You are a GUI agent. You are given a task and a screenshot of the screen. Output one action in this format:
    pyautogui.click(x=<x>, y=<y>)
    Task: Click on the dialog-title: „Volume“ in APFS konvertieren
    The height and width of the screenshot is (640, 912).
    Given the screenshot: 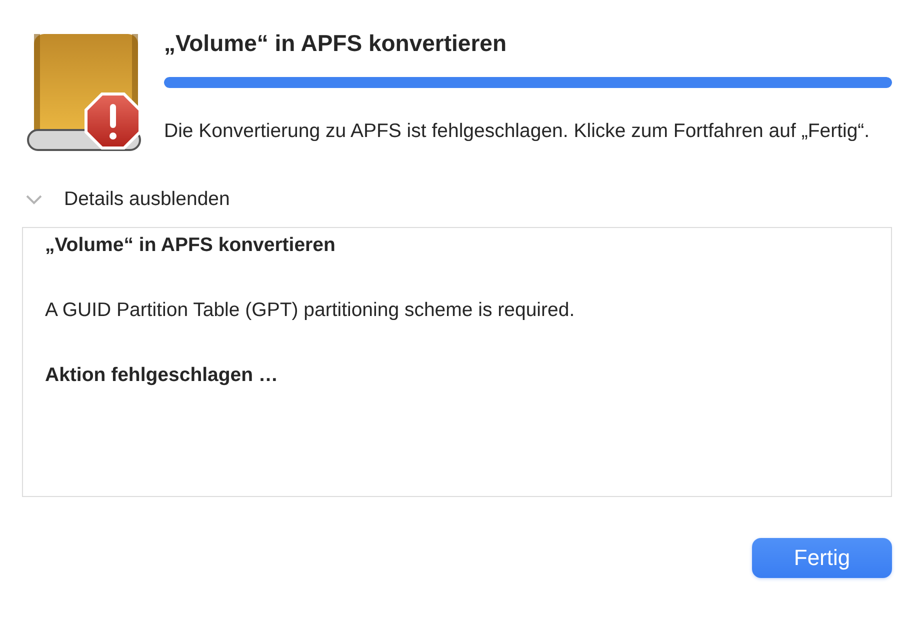 What is the action you would take?
    pyautogui.click(x=336, y=43)
    